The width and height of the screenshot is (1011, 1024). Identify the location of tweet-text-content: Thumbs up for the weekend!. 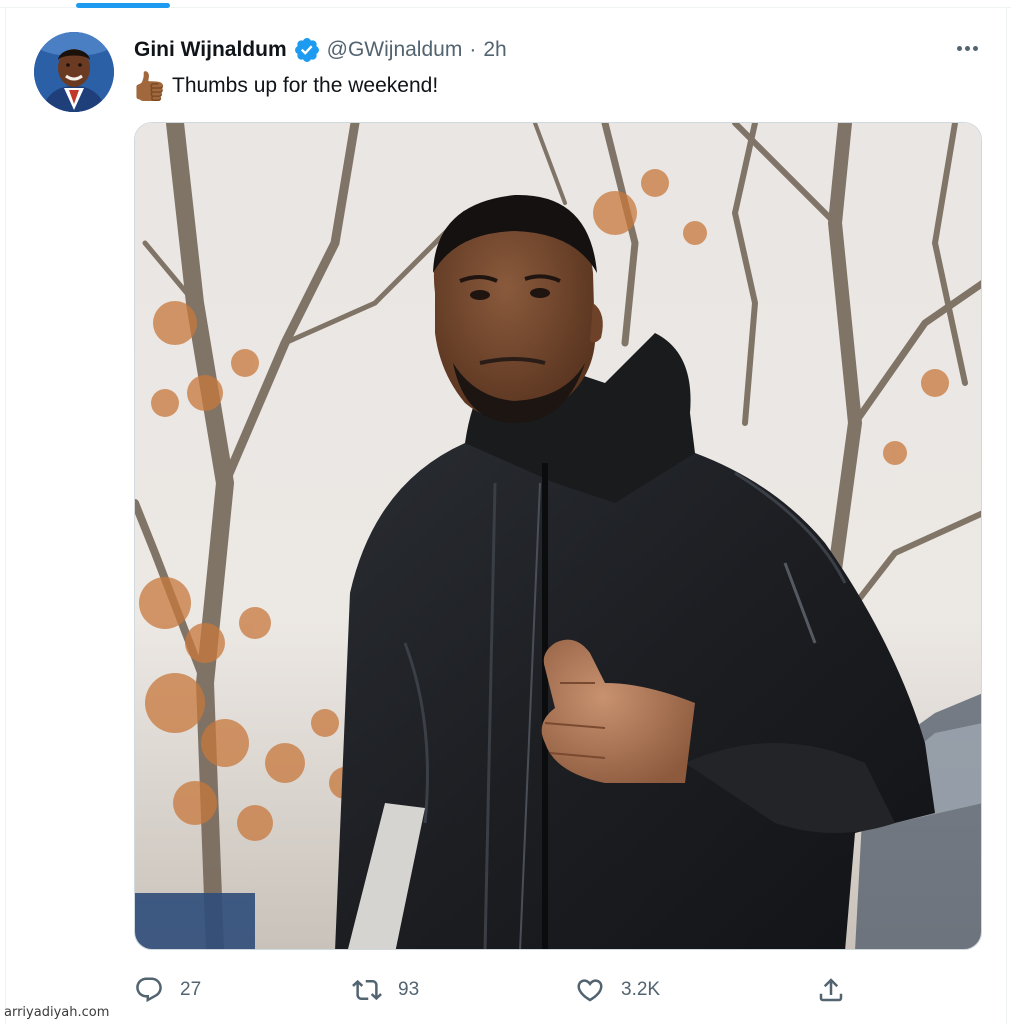
(305, 85).